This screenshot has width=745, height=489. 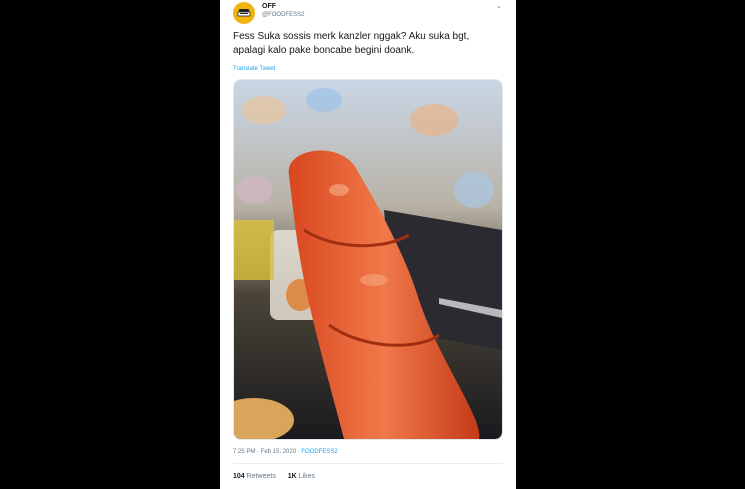 I want to click on tweet-time: 7:25 PM · Feb 15, 2020 ·, so click(x=267, y=452).